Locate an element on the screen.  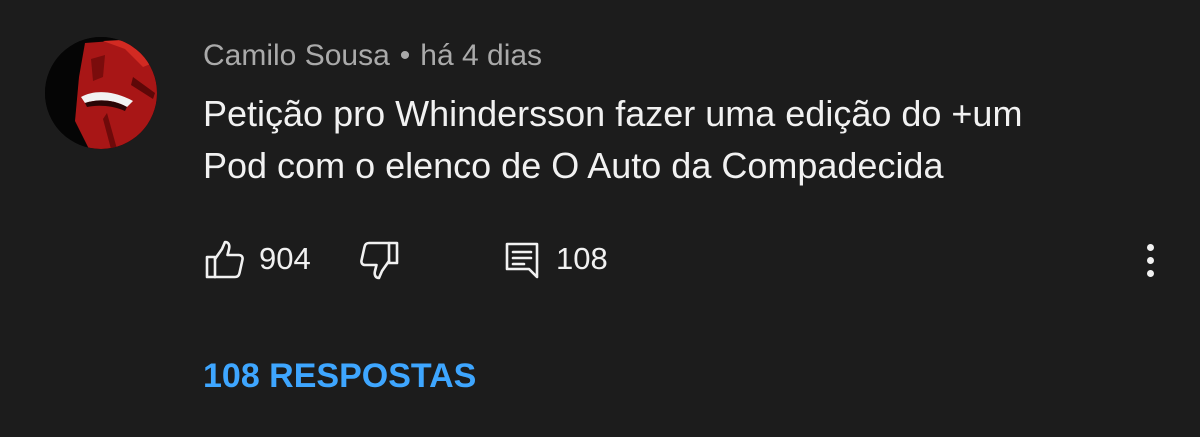
comment-meta: Camilo Sousa • há 4 dias is located at coordinates (372, 56).